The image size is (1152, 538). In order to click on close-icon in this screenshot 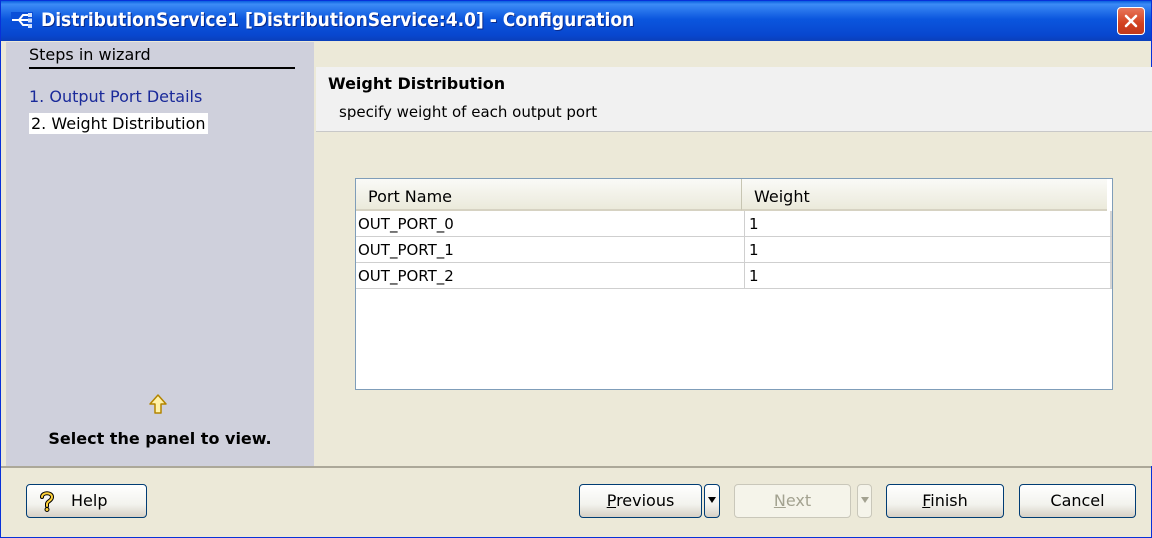, I will do `click(1131, 21)`.